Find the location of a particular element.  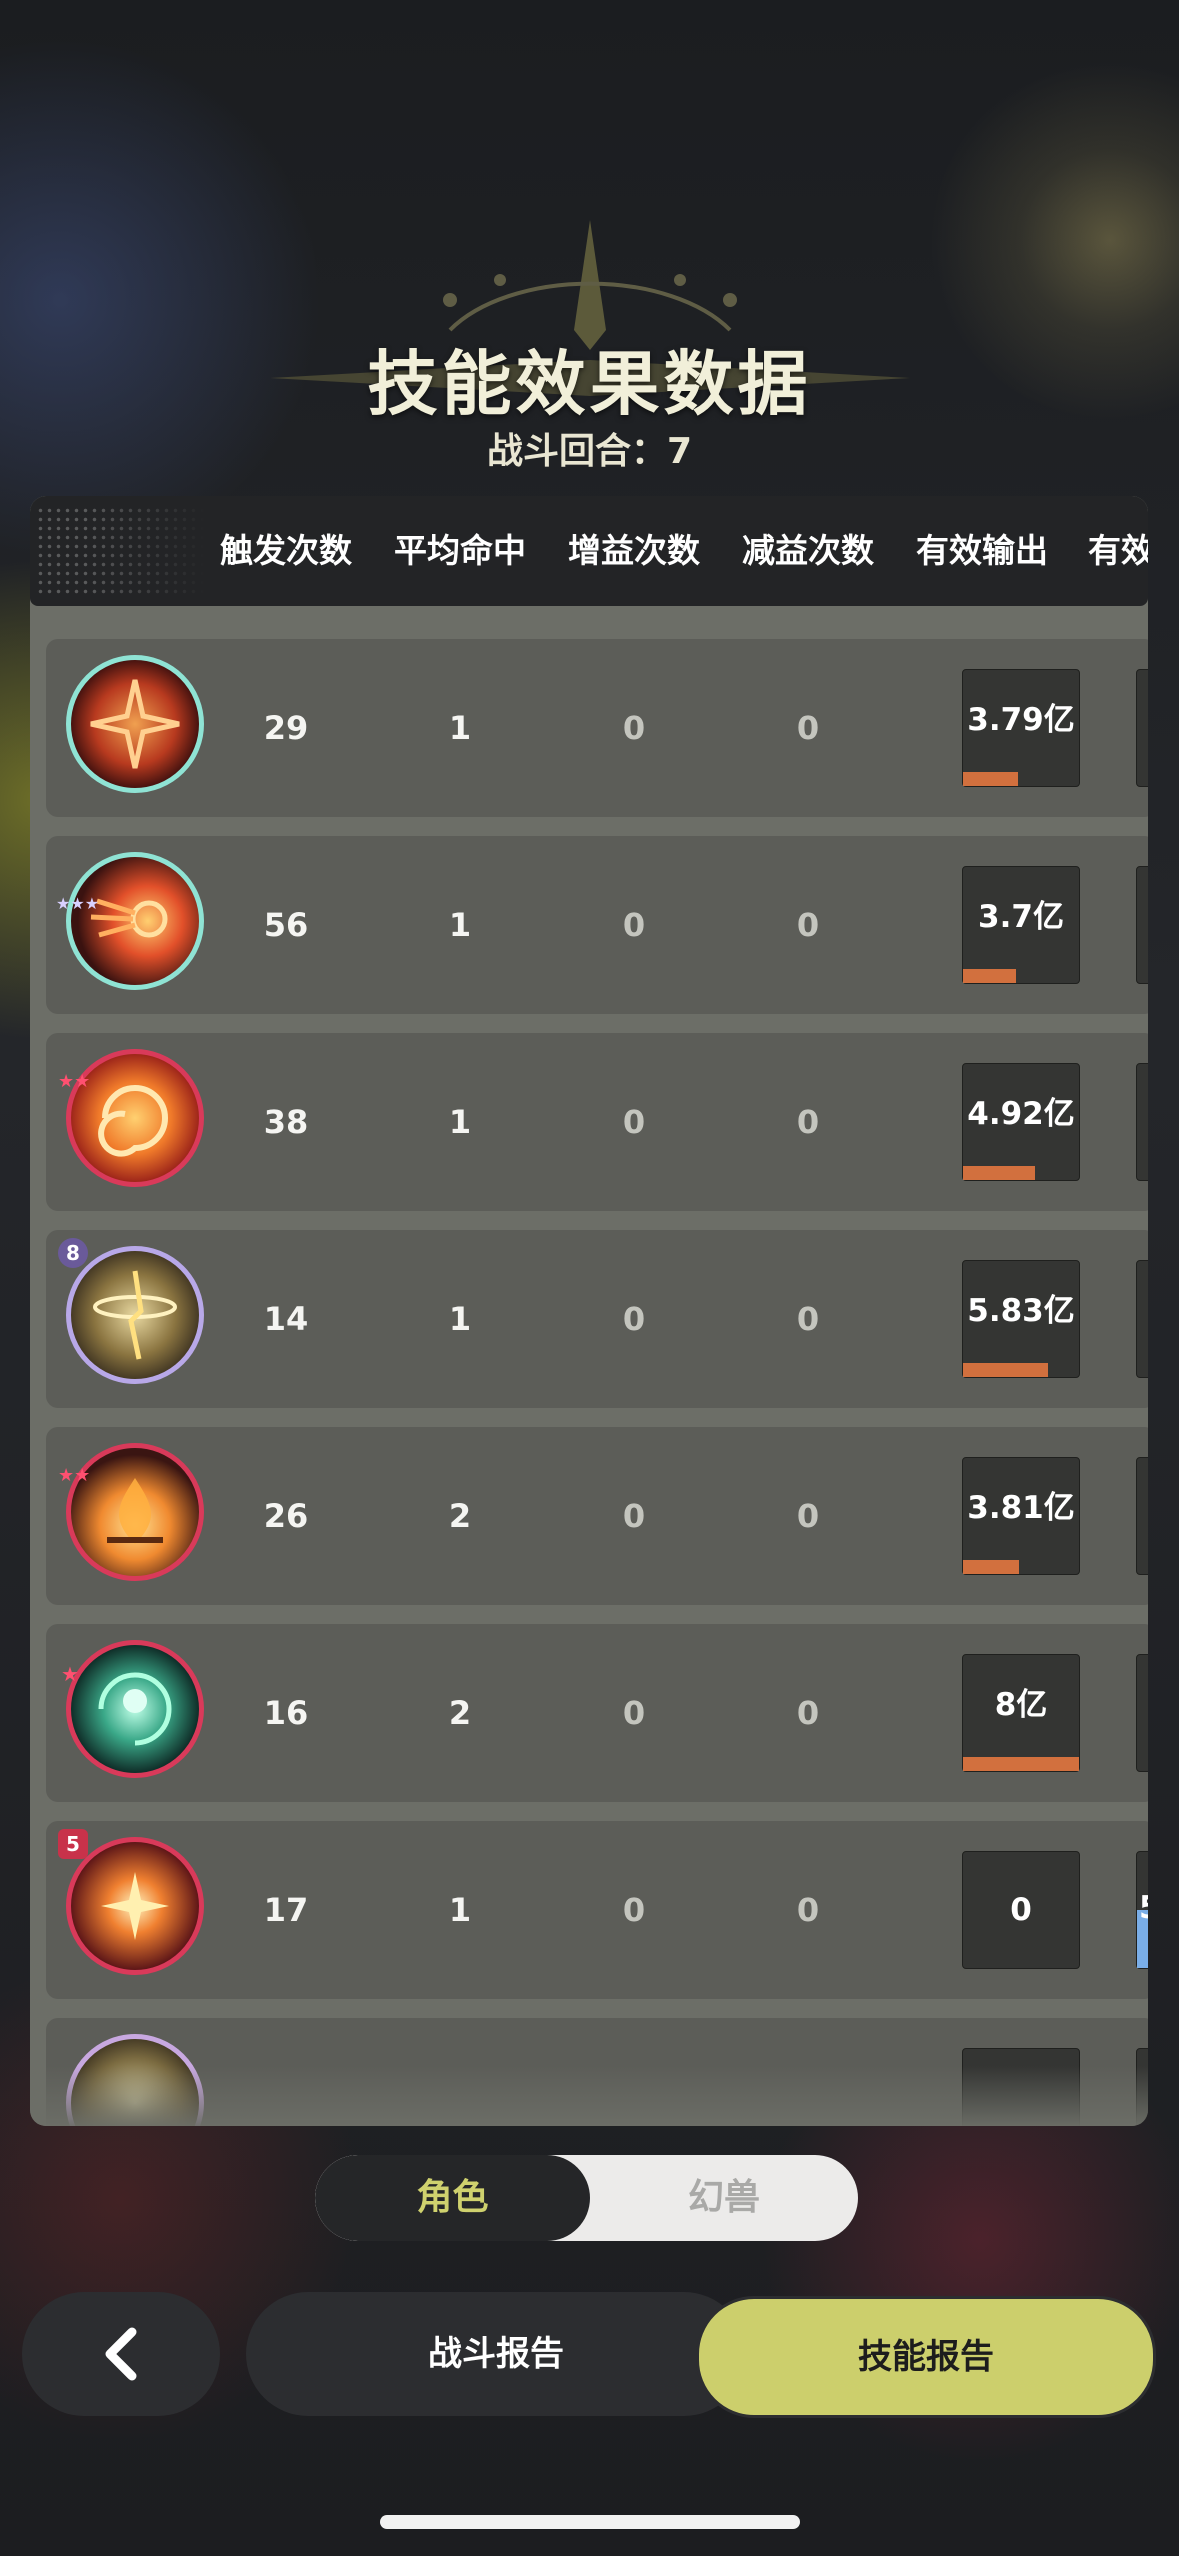

table-row: ★★ 26 2 0 0 3.81亿 is located at coordinates (597, 1516).